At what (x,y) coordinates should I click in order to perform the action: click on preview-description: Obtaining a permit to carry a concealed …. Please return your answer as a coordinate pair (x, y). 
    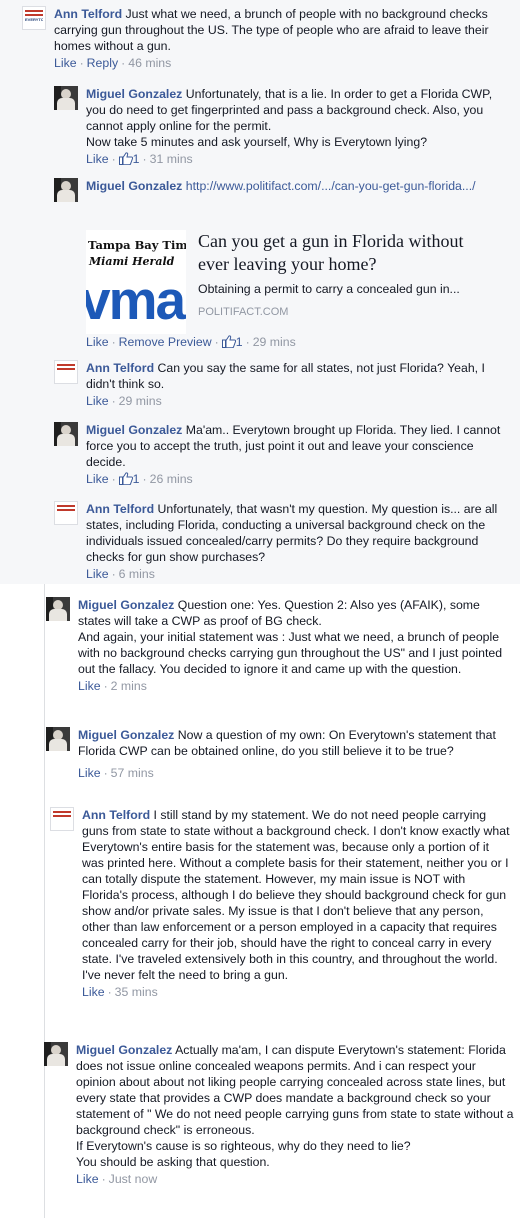
    Looking at the image, I should click on (329, 289).